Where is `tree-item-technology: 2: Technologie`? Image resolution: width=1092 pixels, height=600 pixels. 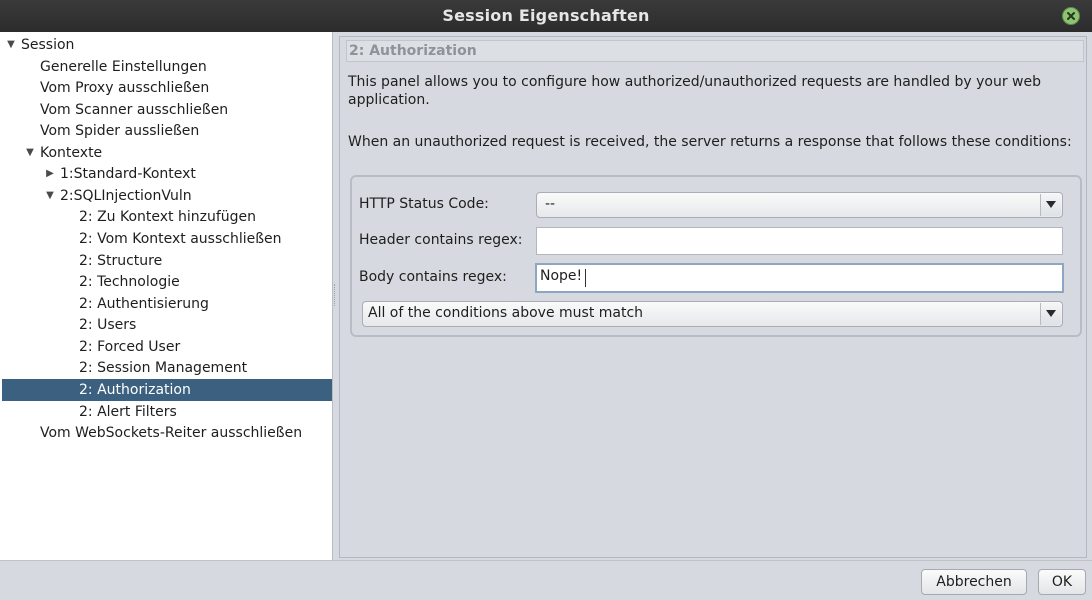 tree-item-technology: 2: Technologie is located at coordinates (167, 282).